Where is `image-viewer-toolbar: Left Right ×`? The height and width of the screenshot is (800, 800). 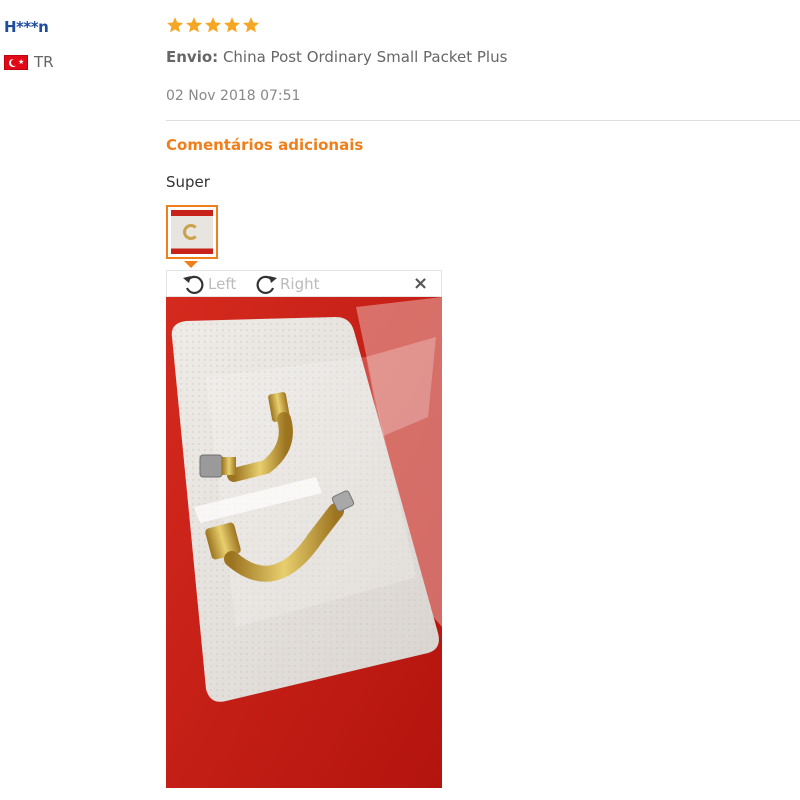
image-viewer-toolbar: Left Right × is located at coordinates (304, 283).